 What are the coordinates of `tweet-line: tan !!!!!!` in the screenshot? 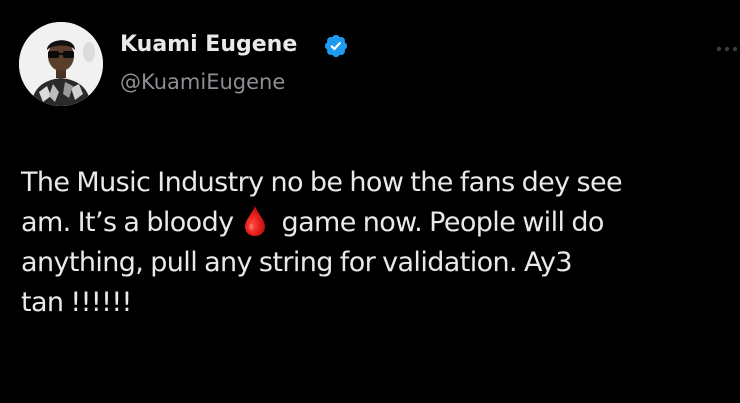 It's located at (76, 302).